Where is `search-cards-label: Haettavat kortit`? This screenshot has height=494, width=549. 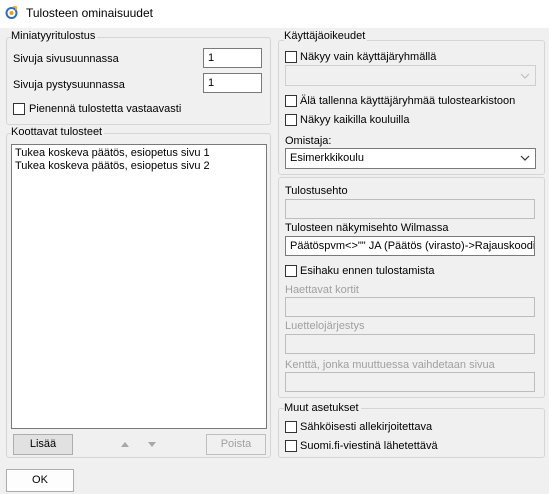
search-cards-label: Haettavat kortit is located at coordinates (322, 290).